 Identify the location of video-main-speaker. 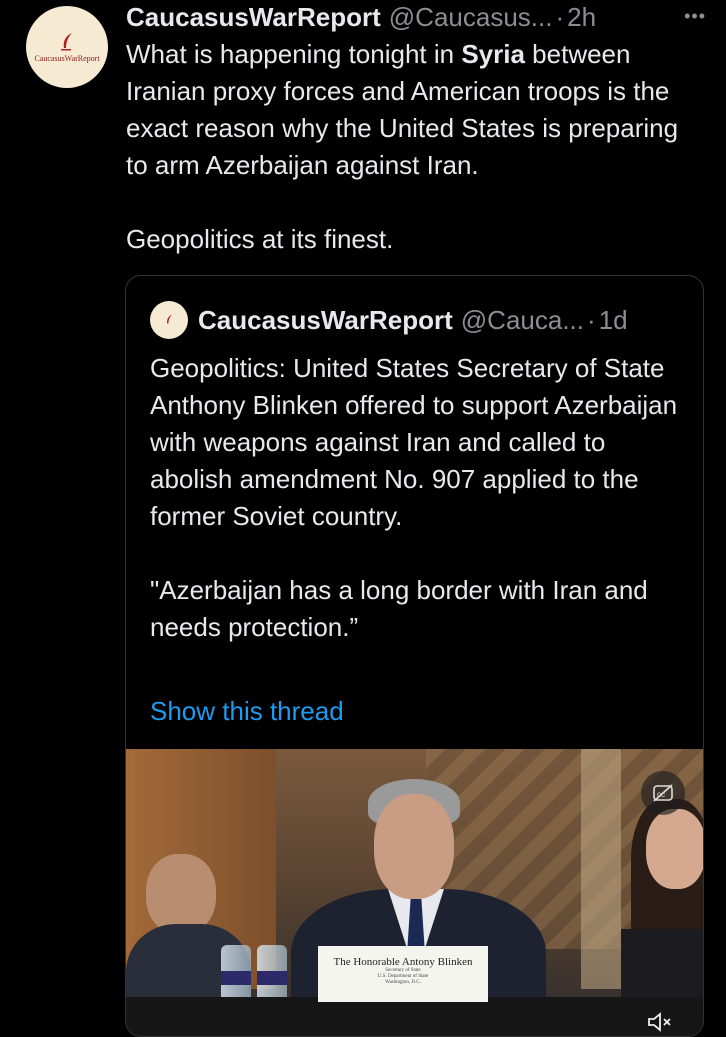
(414, 846).